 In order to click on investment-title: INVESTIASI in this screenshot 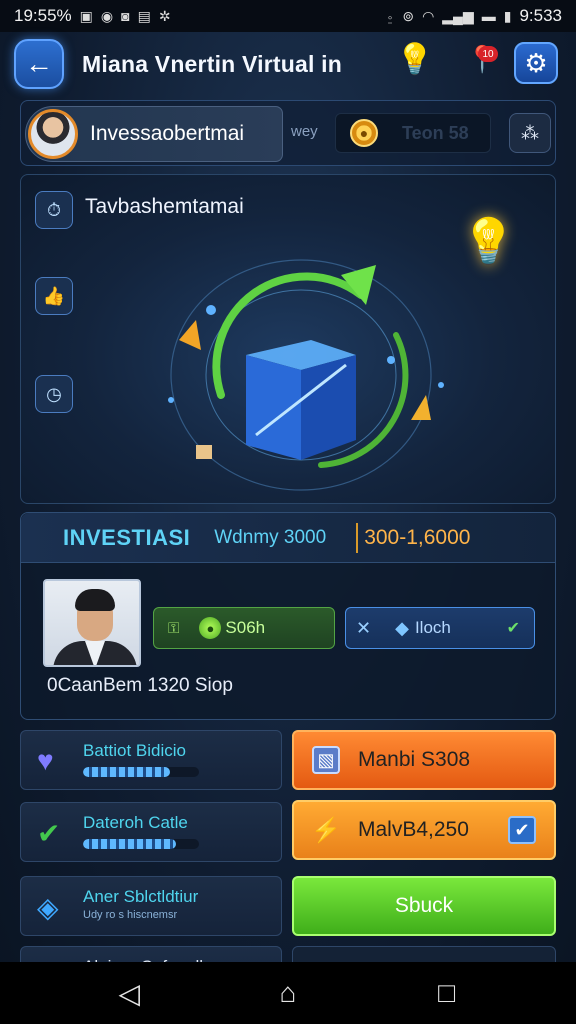, I will do `click(127, 537)`.